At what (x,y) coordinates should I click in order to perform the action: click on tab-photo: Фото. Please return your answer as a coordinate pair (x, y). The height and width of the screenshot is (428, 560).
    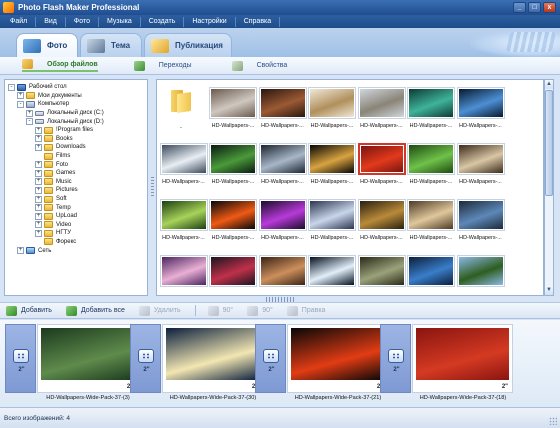
    Looking at the image, I should click on (47, 45).